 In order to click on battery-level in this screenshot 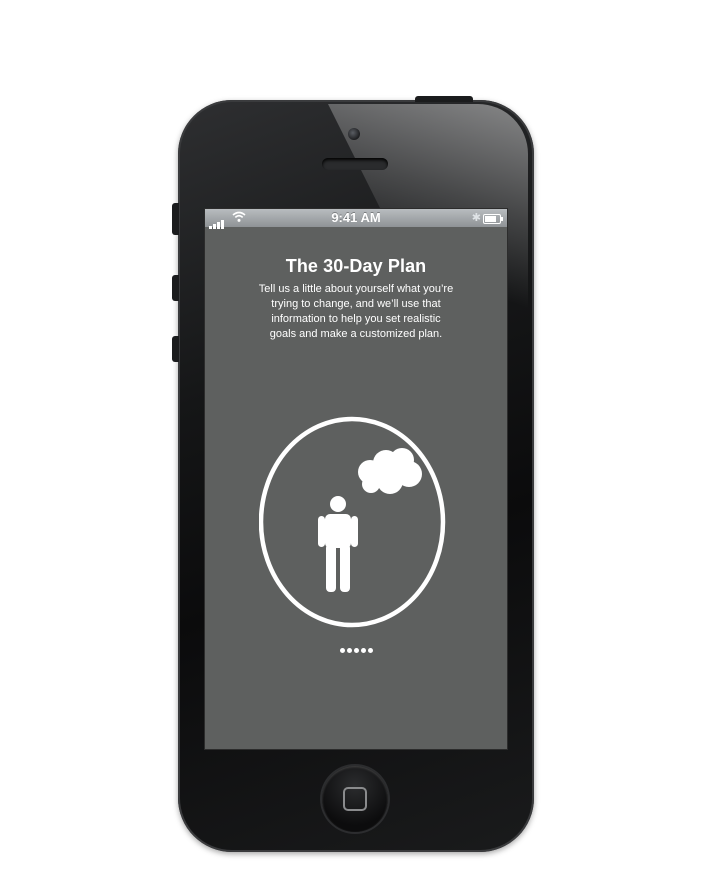, I will do `click(491, 219)`.